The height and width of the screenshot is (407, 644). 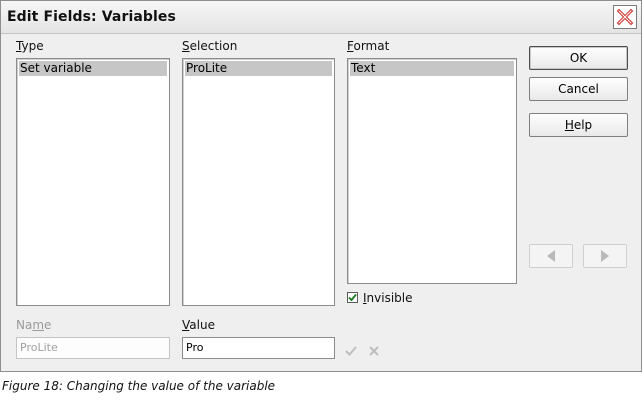 I want to click on type-list-item-set-variable: Set variable, so click(x=93, y=68).